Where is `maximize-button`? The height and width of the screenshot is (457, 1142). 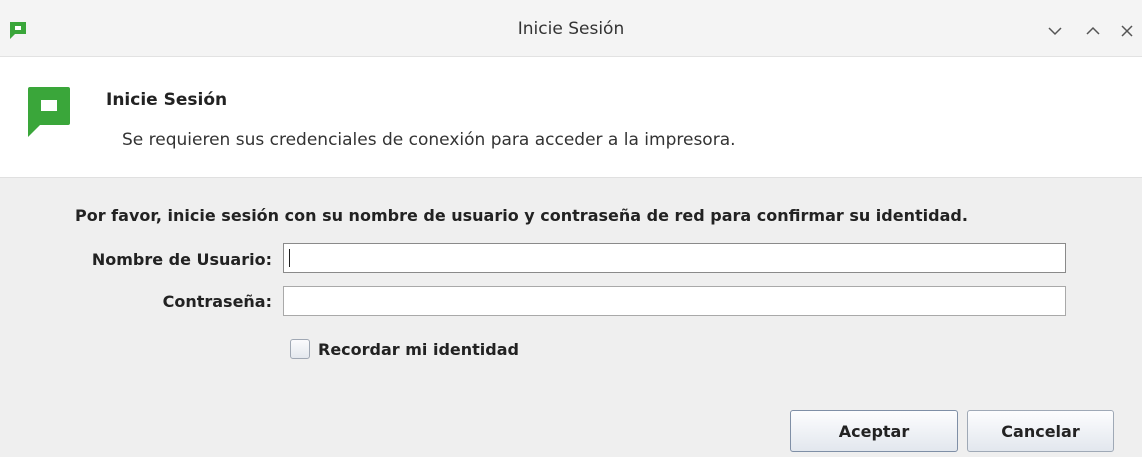 maximize-button is located at coordinates (1093, 31).